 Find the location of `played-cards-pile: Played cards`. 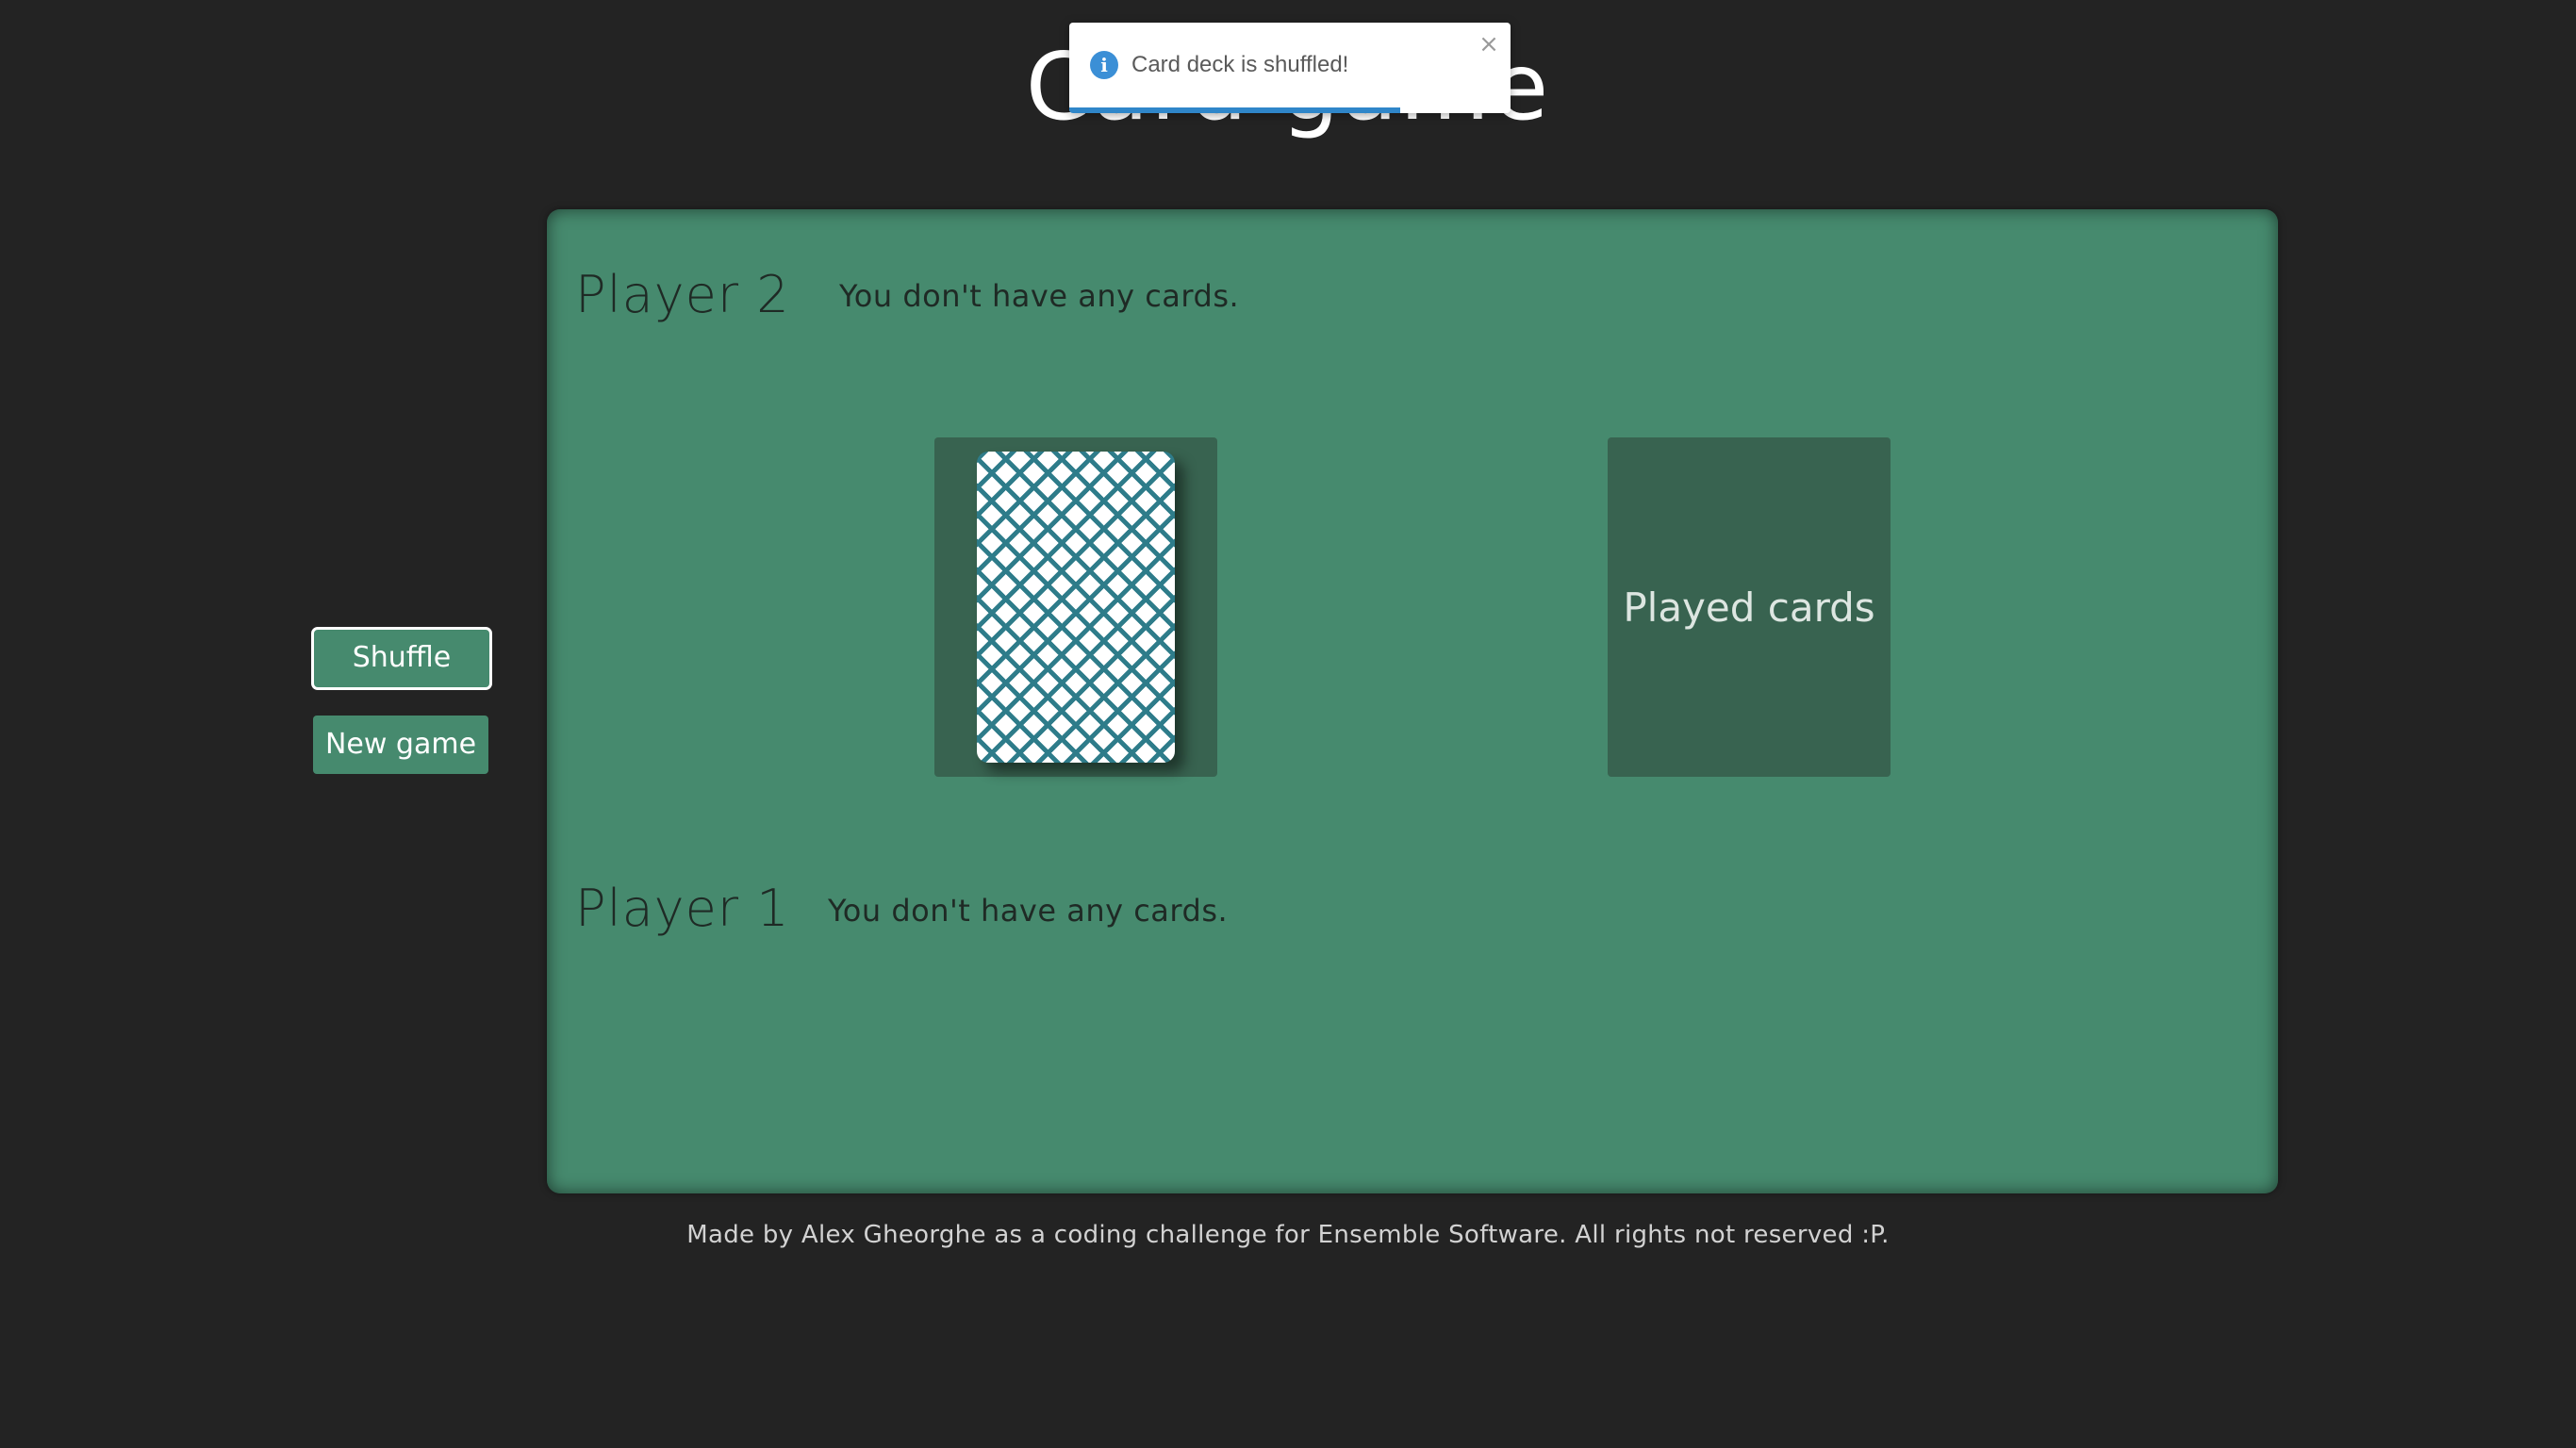

played-cards-pile: Played cards is located at coordinates (1749, 607).